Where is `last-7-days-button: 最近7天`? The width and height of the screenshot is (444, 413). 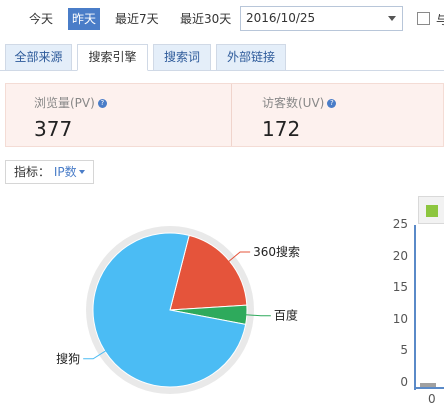 last-7-days-button: 最近7天 is located at coordinates (137, 19).